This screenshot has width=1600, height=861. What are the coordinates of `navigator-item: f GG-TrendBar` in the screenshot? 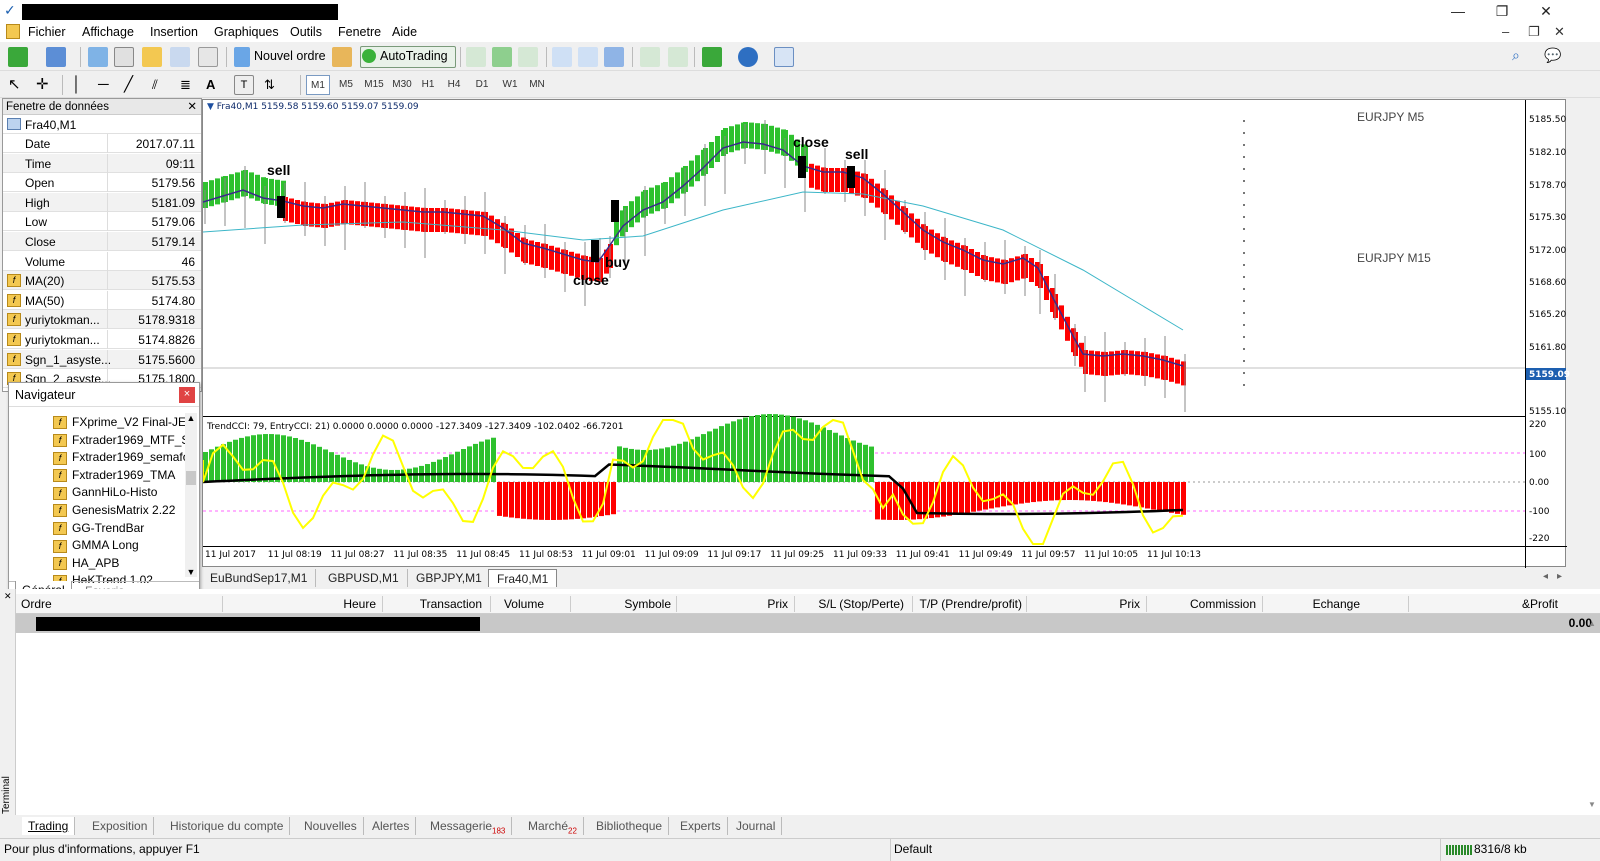 It's located at (98, 529).